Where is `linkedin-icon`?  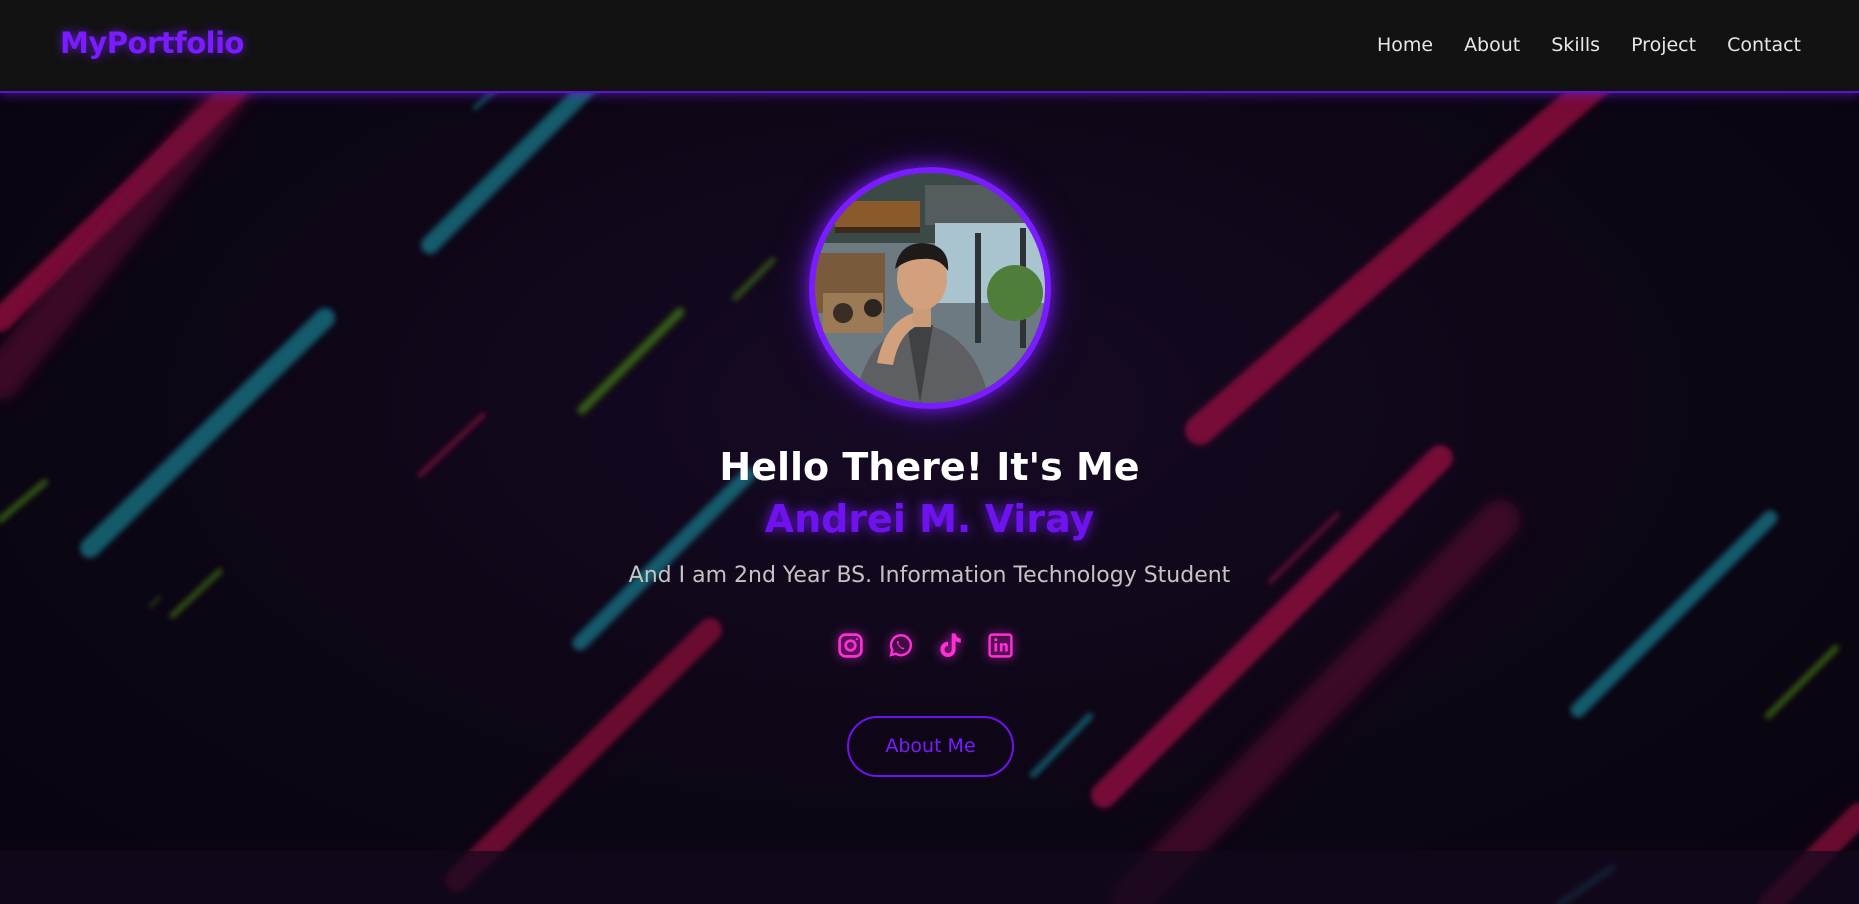
linkedin-icon is located at coordinates (1000, 645).